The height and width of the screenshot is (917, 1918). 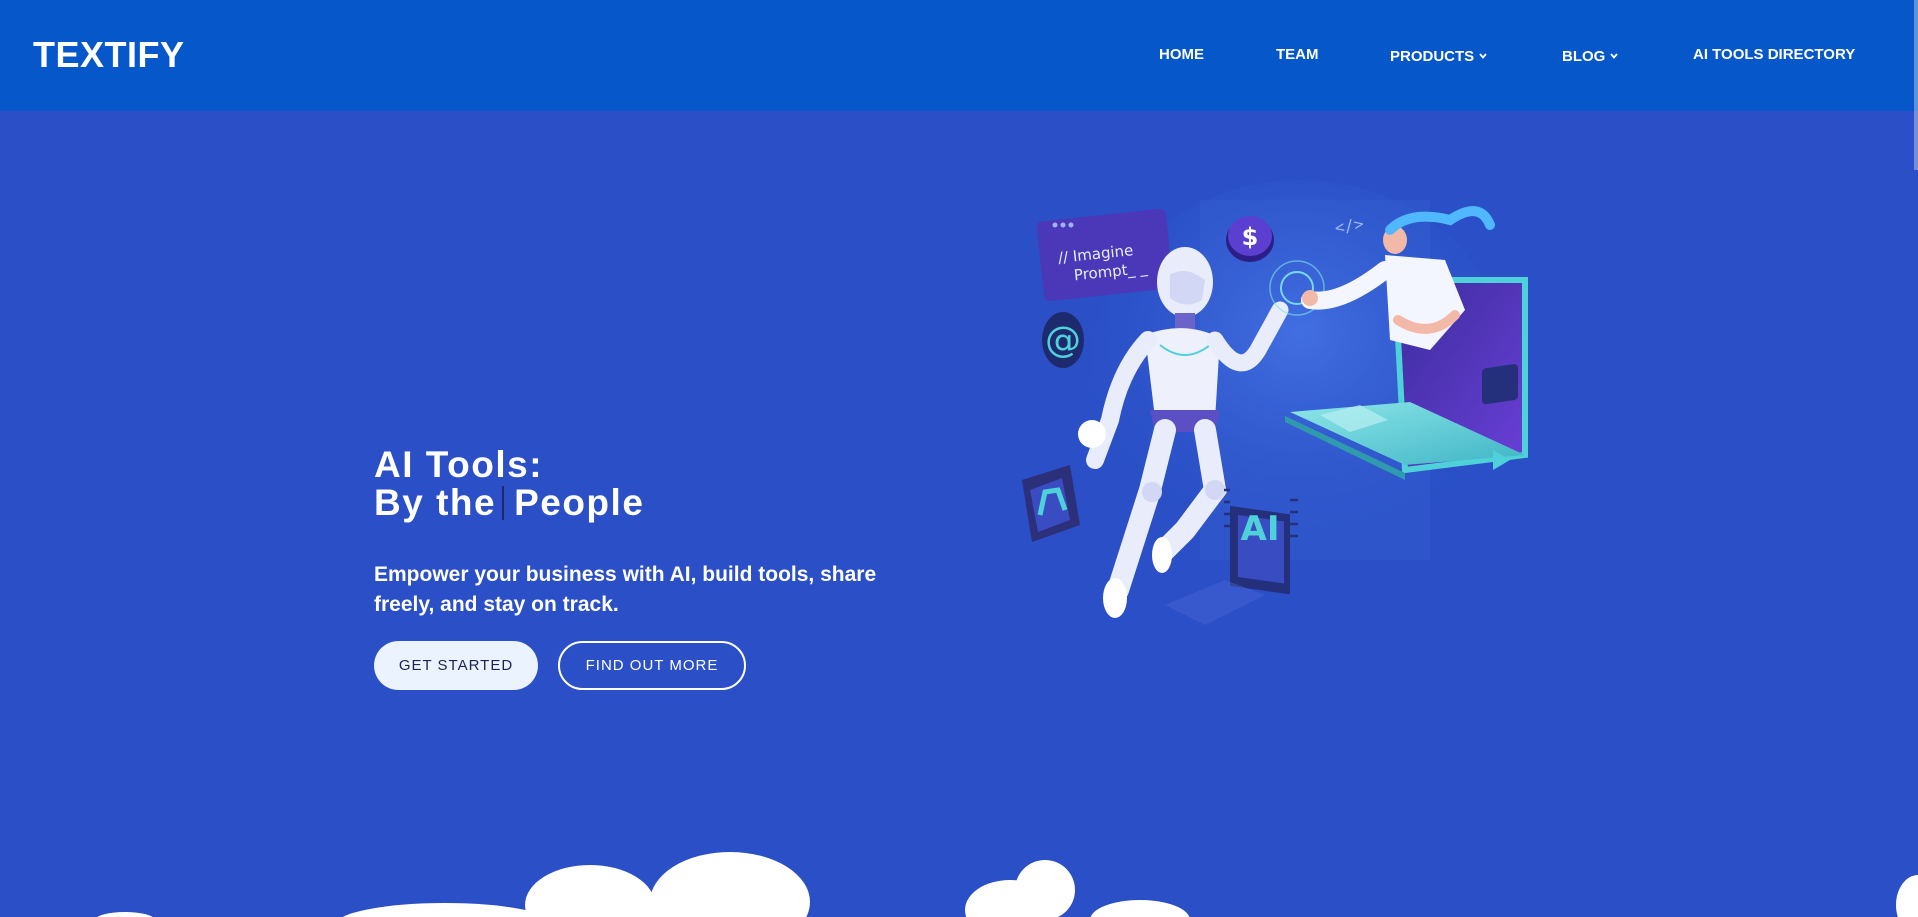 What do you see at coordinates (1275, 402) in the screenshot?
I see `hero-illustration: // Imagine Prompt_ _ $ </> @ AI` at bounding box center [1275, 402].